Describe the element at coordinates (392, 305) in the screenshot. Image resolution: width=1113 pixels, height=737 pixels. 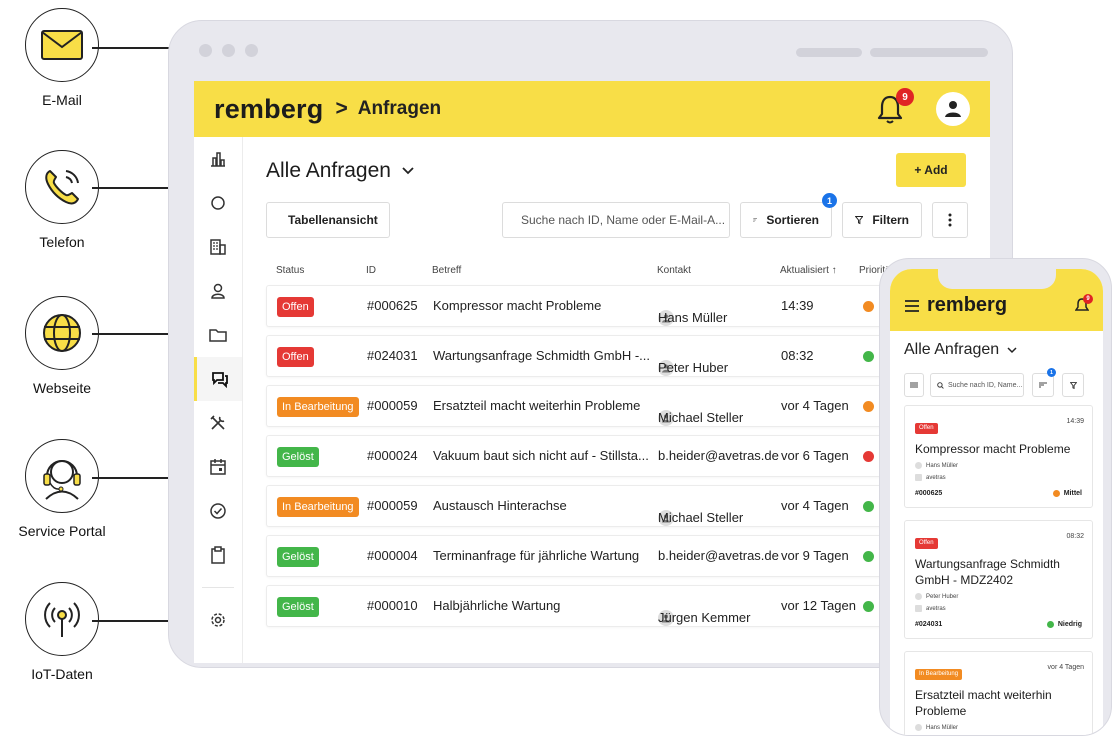
I see `request-id: #000625` at that location.